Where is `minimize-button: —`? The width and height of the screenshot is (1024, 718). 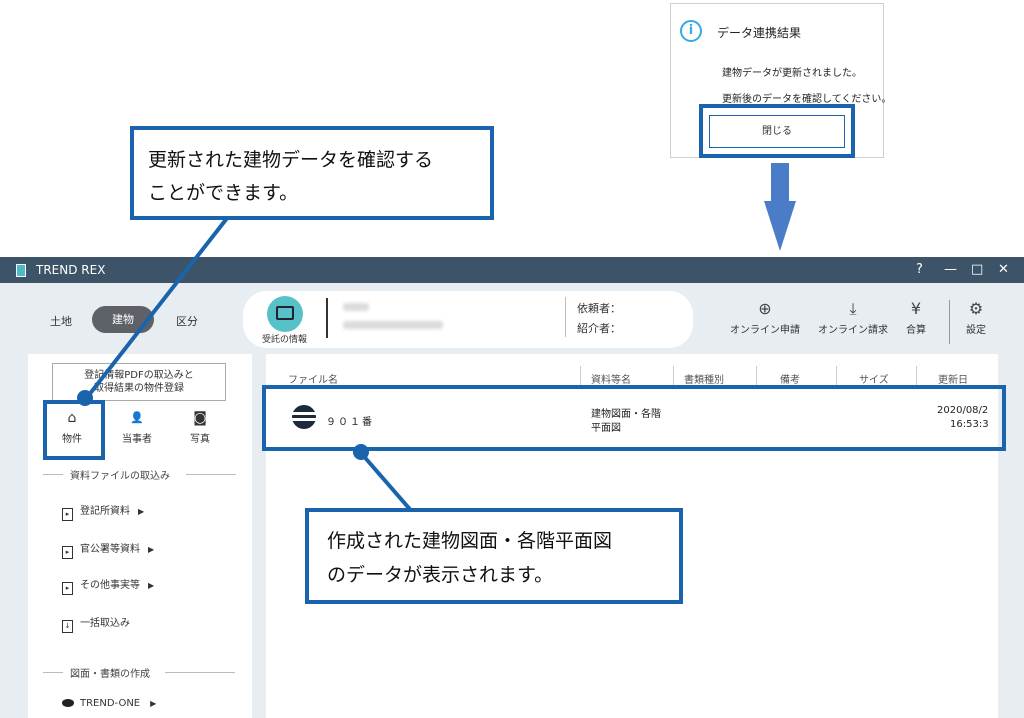
minimize-button: — is located at coordinates (950, 269).